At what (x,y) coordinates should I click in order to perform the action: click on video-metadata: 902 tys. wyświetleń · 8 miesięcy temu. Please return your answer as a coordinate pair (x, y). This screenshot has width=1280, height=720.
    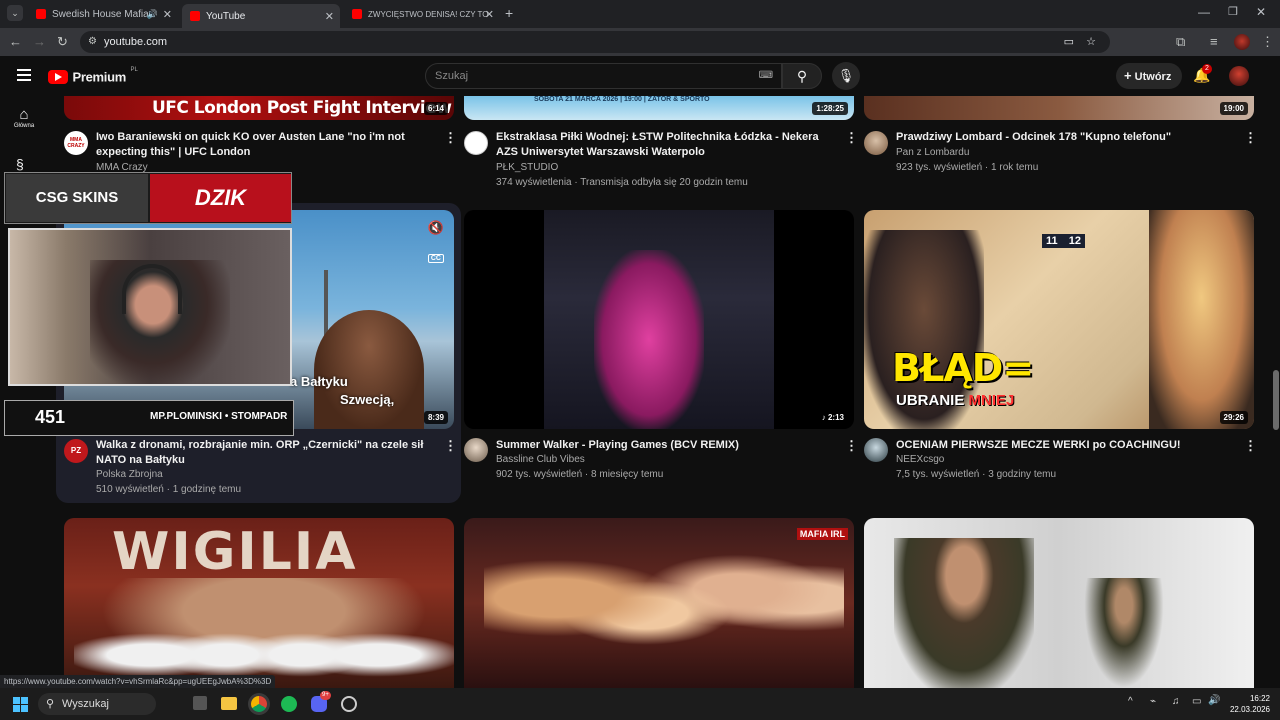
    Looking at the image, I should click on (580, 474).